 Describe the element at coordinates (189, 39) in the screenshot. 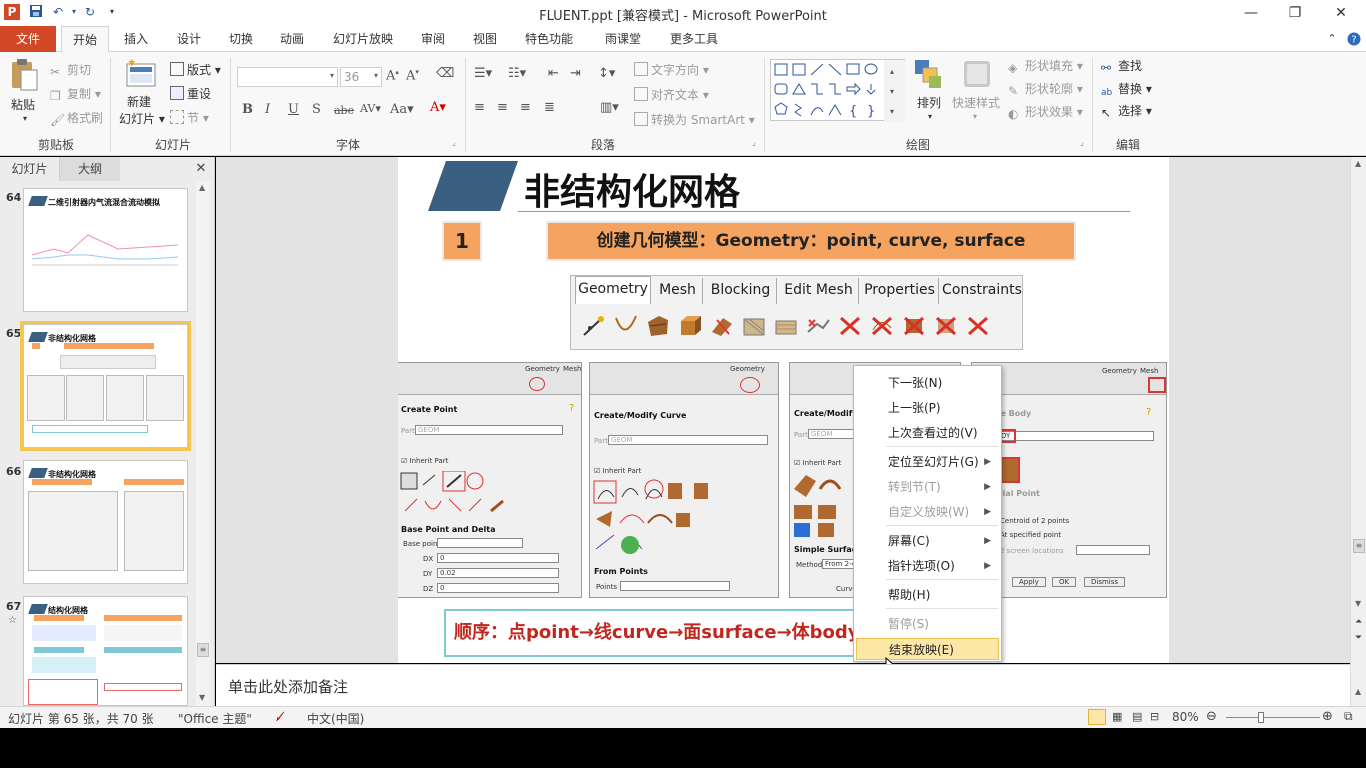

I see `tab-design: 设计` at that location.